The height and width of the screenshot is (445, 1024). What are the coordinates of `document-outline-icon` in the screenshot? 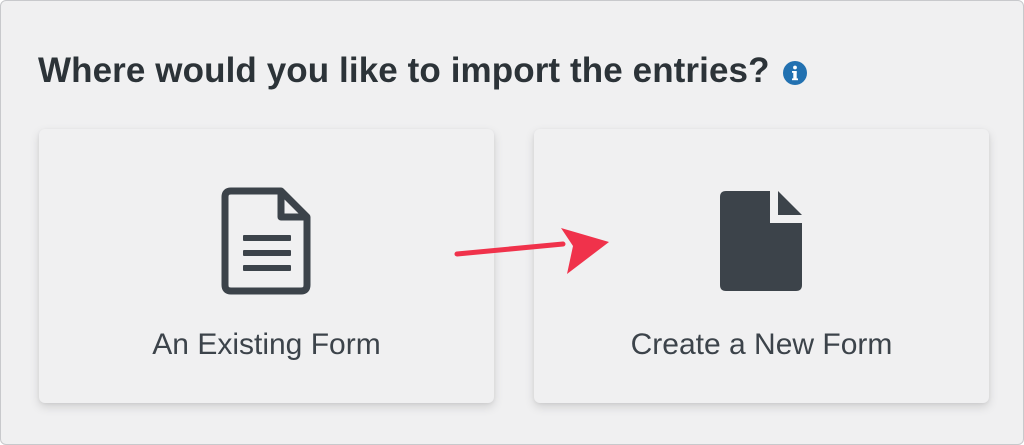 It's located at (265, 241).